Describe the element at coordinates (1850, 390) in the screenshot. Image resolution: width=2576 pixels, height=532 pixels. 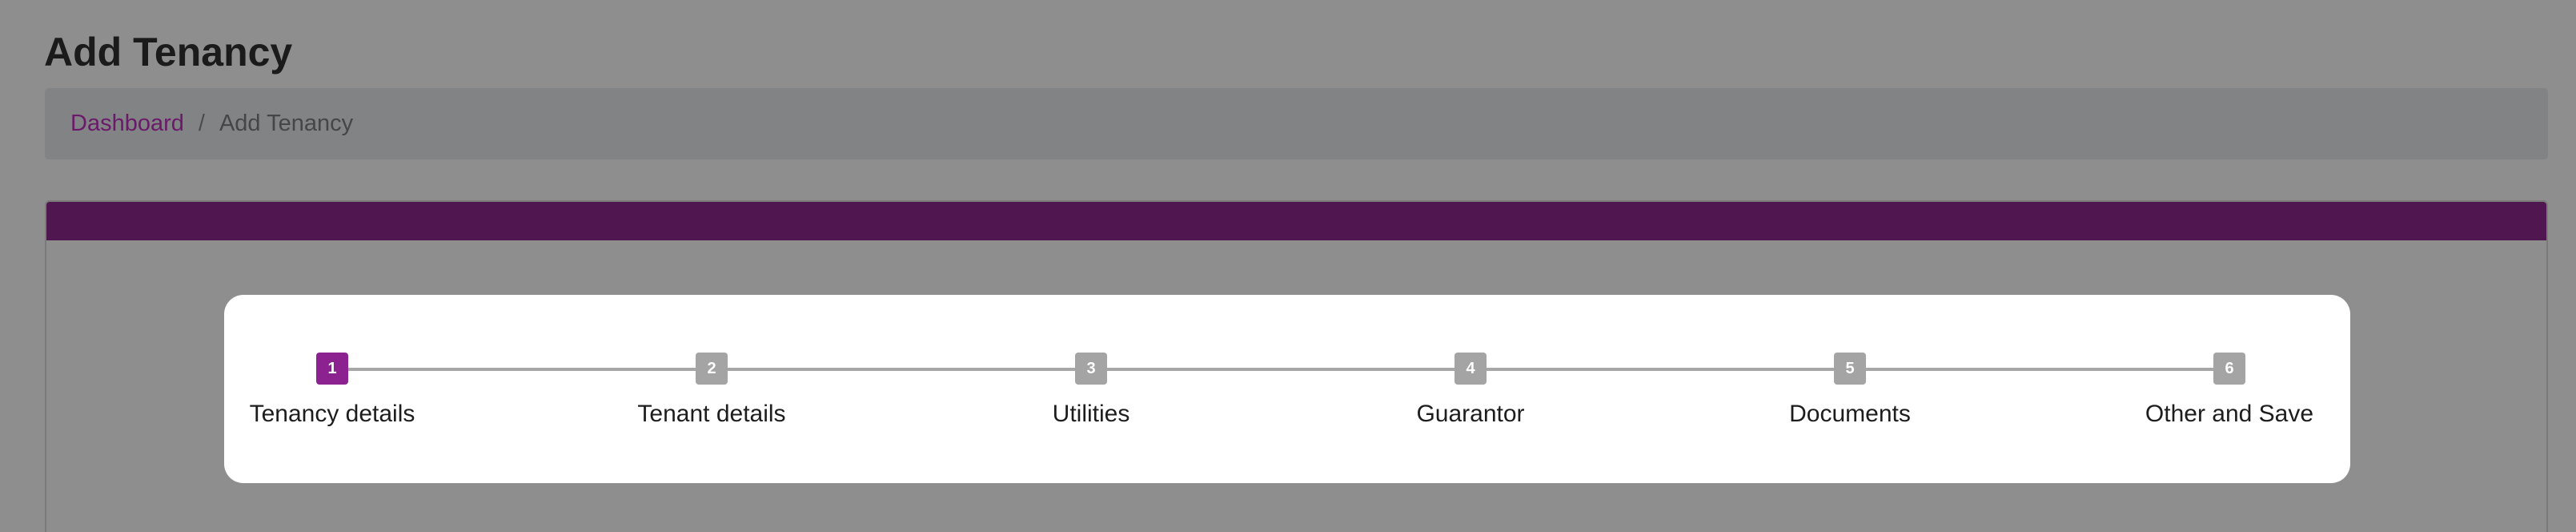
I see `step-documents: 5 Documents` at that location.